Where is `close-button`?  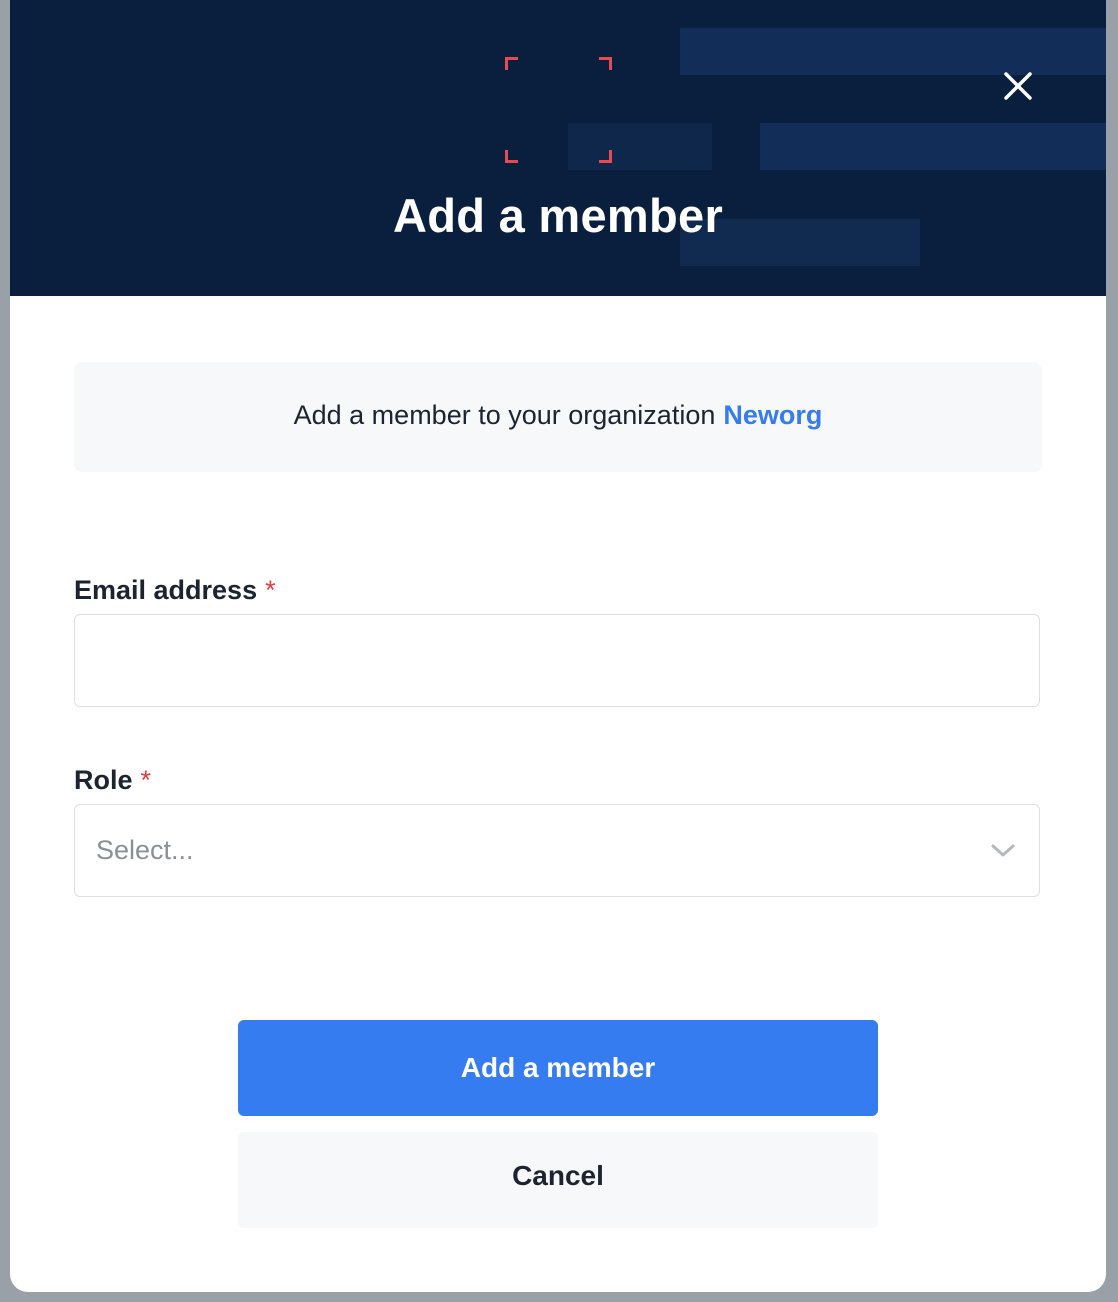
close-button is located at coordinates (1018, 90).